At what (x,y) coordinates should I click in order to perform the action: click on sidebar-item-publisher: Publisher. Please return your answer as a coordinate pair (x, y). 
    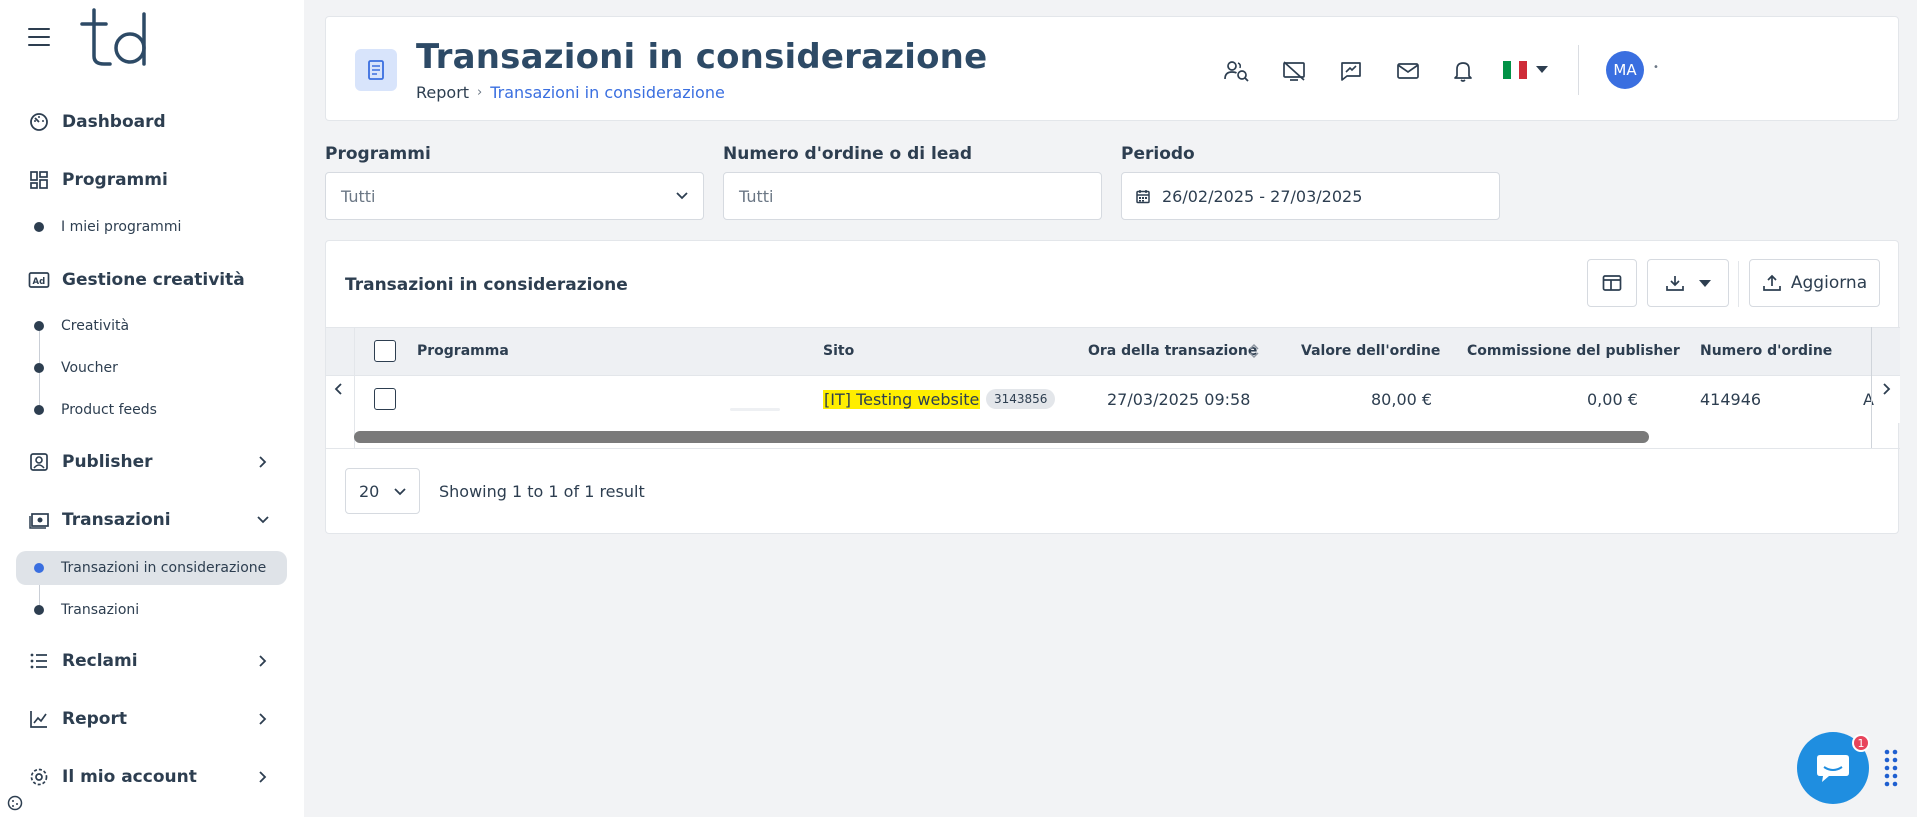
    Looking at the image, I should click on (90, 462).